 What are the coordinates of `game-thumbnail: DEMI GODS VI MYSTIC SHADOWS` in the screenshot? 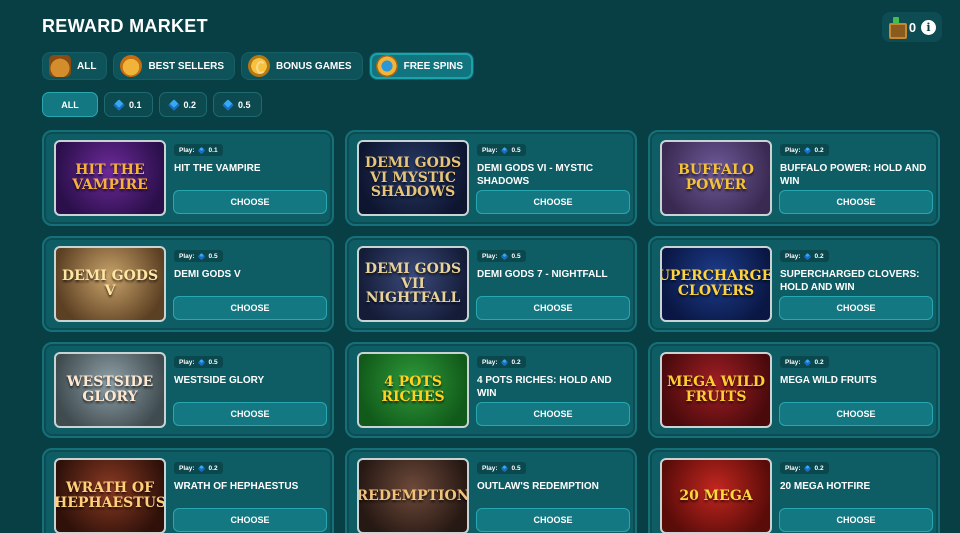 It's located at (413, 178).